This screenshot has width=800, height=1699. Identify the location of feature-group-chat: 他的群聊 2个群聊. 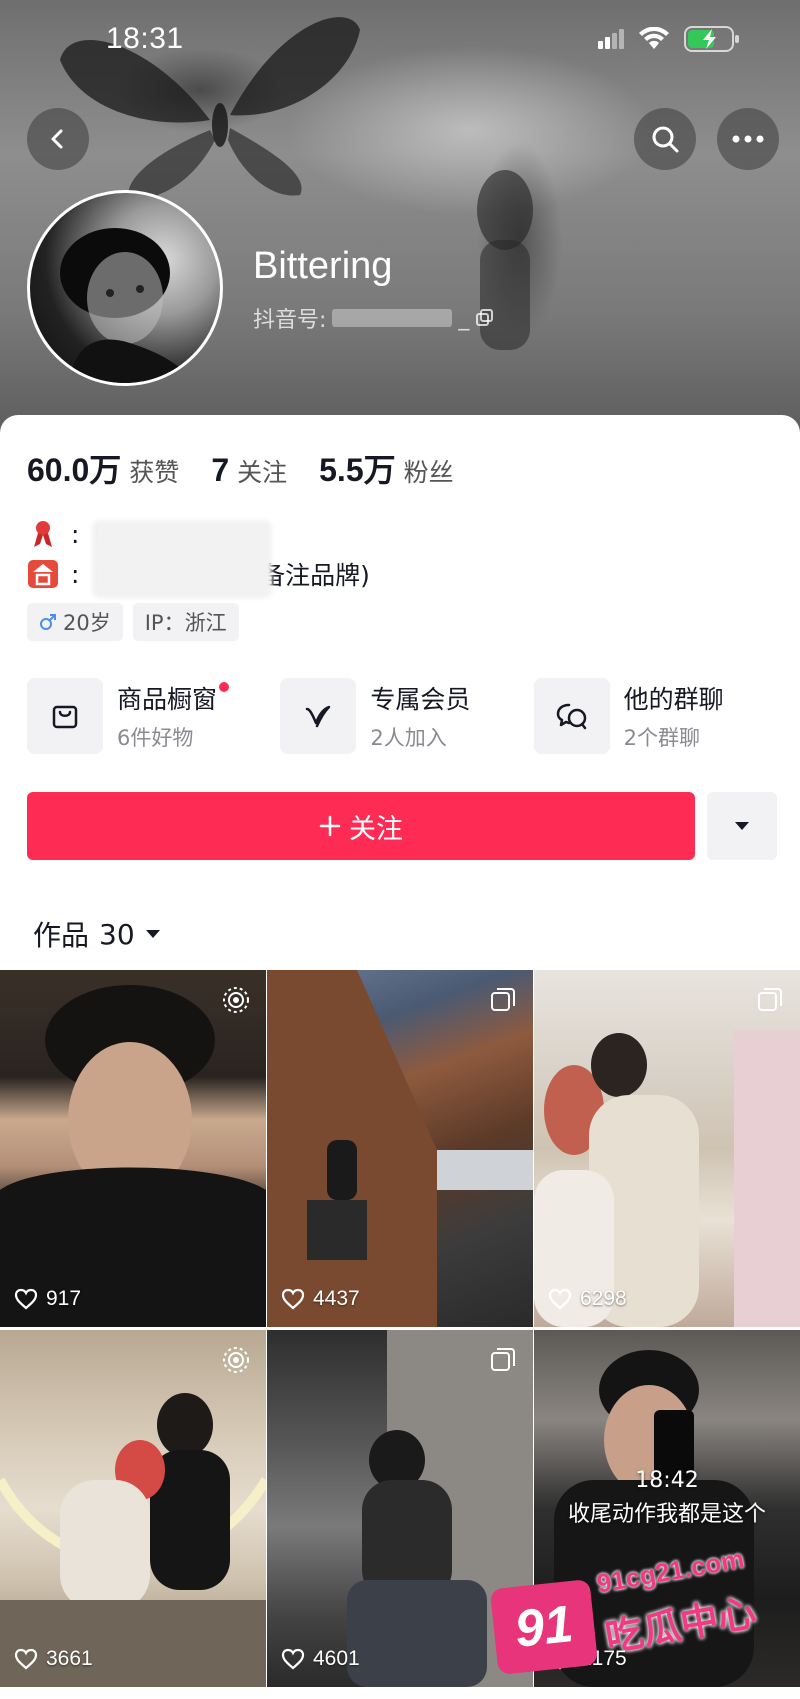
(660, 716).